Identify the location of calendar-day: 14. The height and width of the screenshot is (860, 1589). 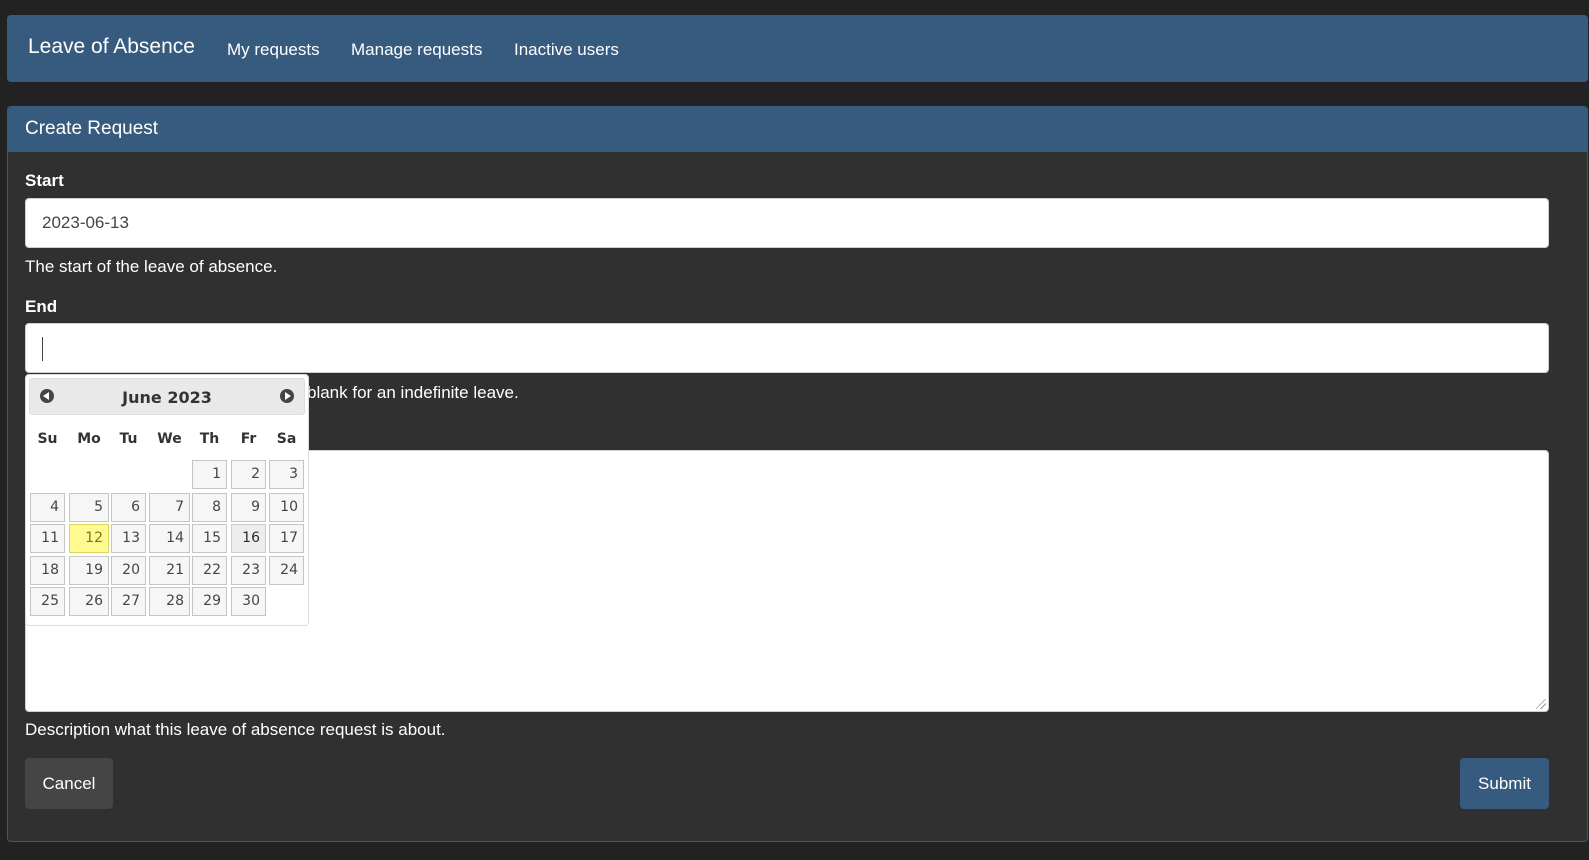
(169, 538).